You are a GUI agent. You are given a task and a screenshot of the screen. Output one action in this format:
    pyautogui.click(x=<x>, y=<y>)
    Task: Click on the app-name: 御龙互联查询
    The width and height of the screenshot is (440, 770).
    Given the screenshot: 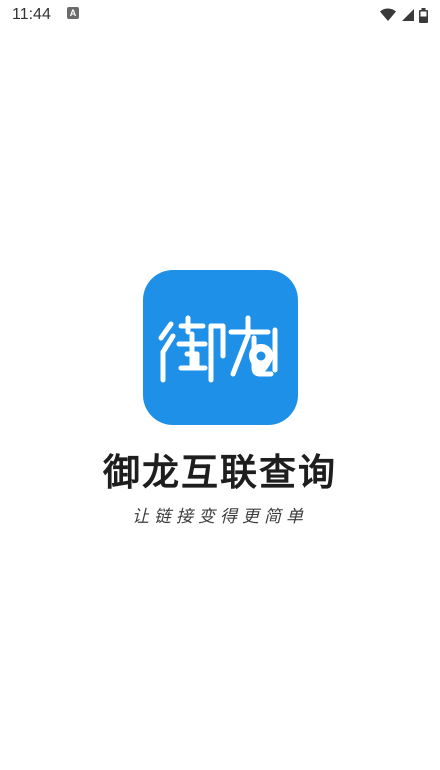 What is the action you would take?
    pyautogui.click(x=220, y=472)
    